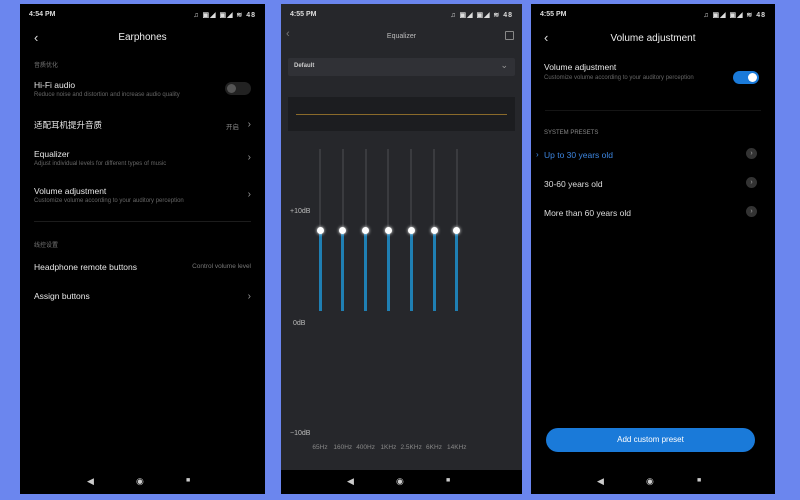 This screenshot has height=500, width=800. I want to click on selected-indicator-icon: ›, so click(537, 154).